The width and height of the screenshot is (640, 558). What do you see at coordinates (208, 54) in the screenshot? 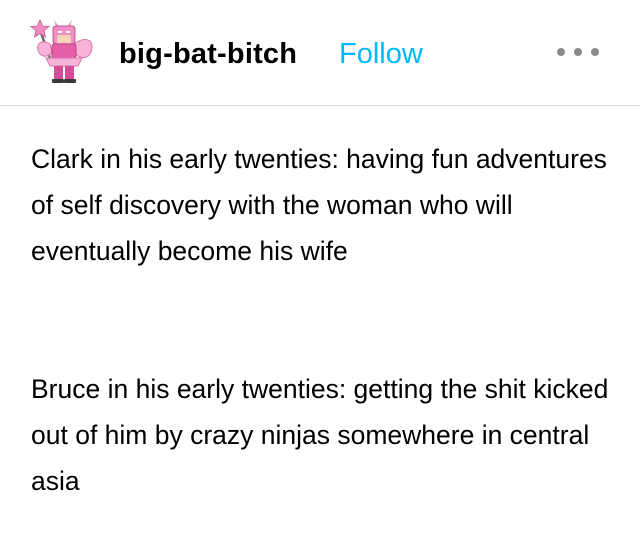
I see `blog-name-link: big-bat-bitch` at bounding box center [208, 54].